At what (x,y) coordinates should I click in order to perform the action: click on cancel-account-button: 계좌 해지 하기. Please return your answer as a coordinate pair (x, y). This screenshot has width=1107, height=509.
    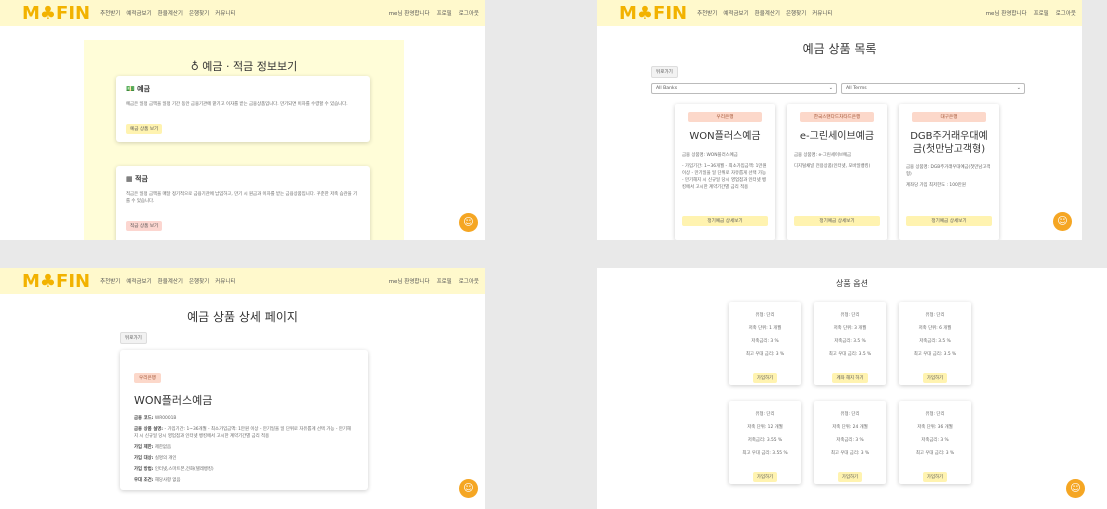
    Looking at the image, I should click on (850, 378).